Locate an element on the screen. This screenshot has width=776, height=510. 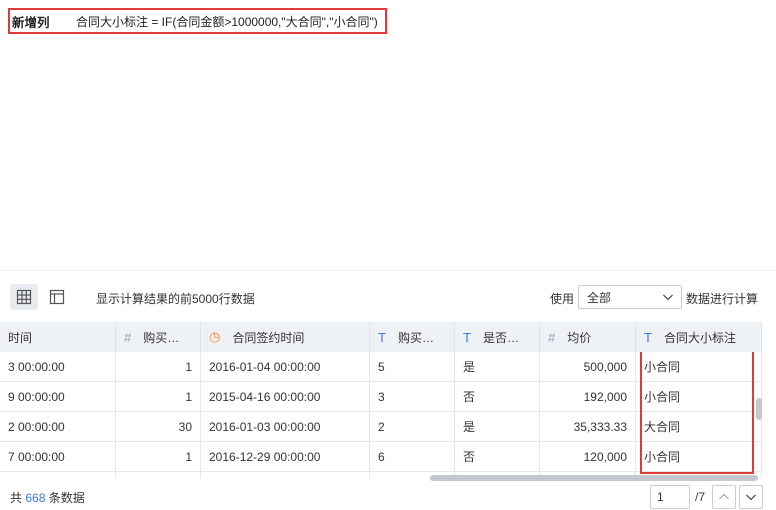
cell-contract-date: 2016-01-04 00:00:00 is located at coordinates (285, 367).